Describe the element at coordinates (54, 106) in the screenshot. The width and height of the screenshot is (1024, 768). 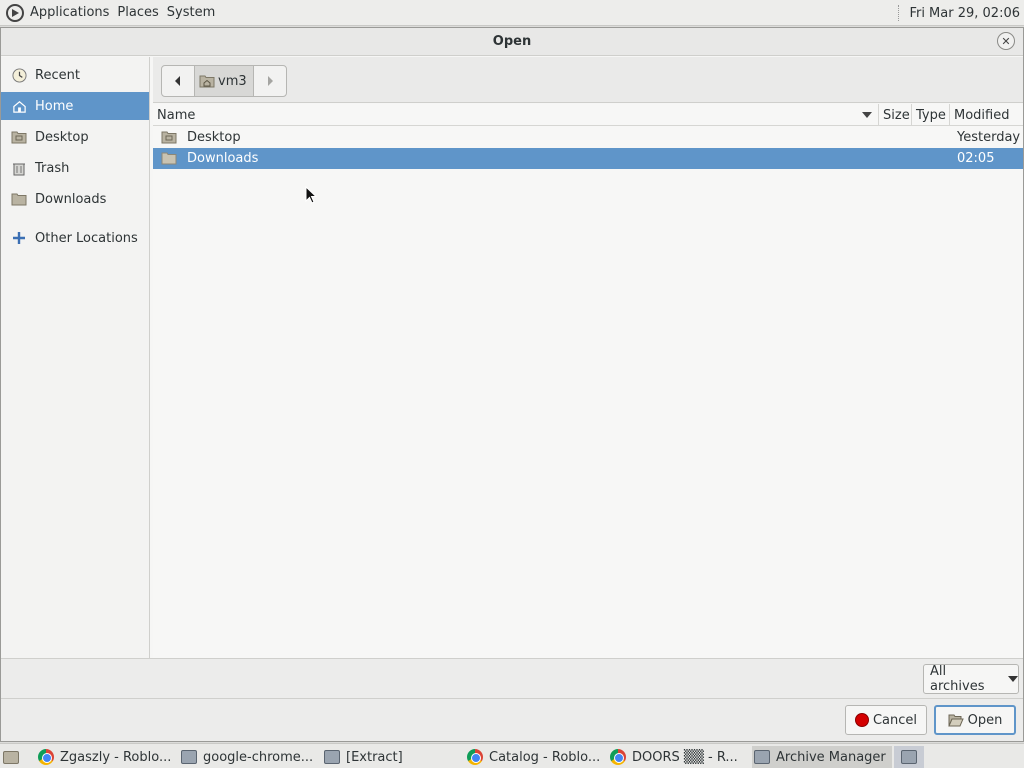
I see `sidebar-item-label: Home` at that location.